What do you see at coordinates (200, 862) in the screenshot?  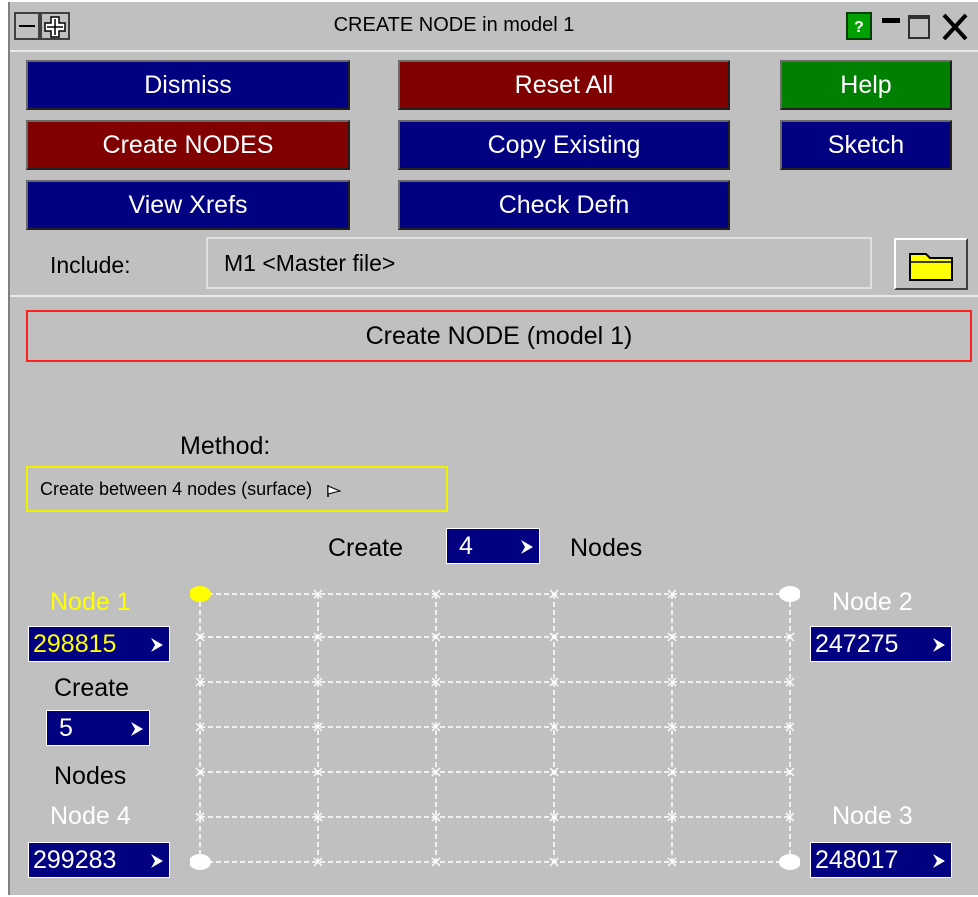 I see `node4-marker` at bounding box center [200, 862].